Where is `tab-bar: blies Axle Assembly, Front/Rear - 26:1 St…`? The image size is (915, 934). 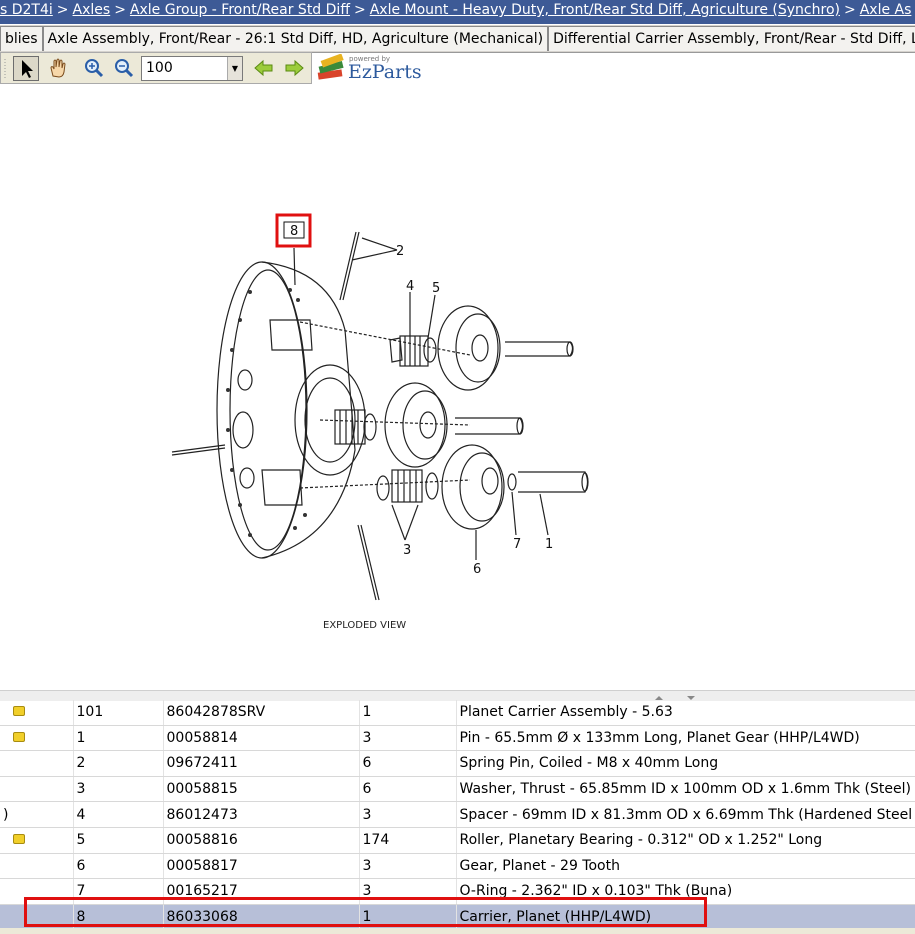
tab-bar: blies Axle Assembly, Front/Rear - 26:1 St… is located at coordinates (457, 39).